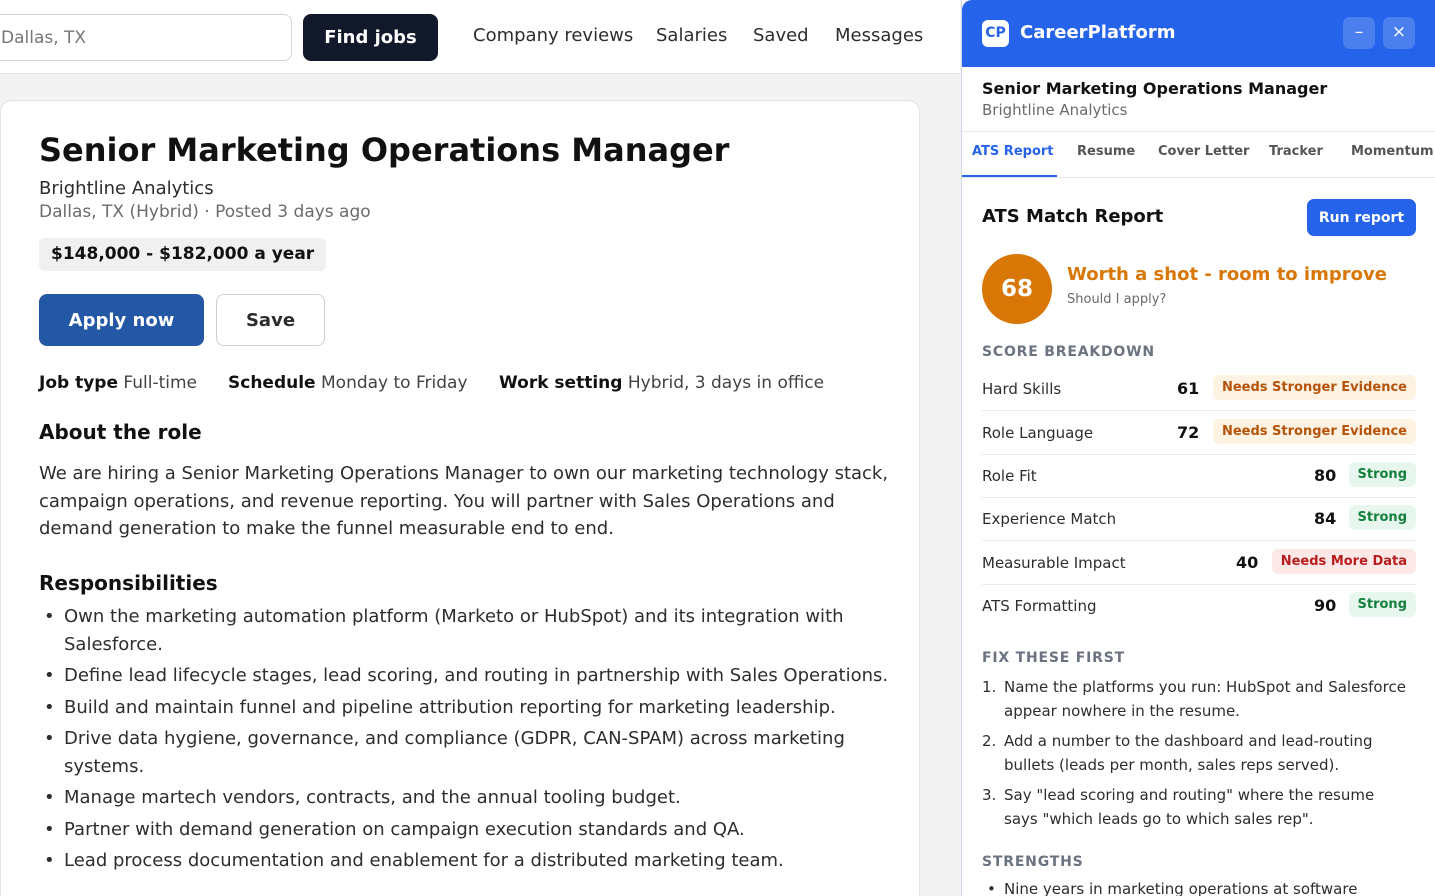  I want to click on tab-momentum: Momentum, so click(1392, 151).